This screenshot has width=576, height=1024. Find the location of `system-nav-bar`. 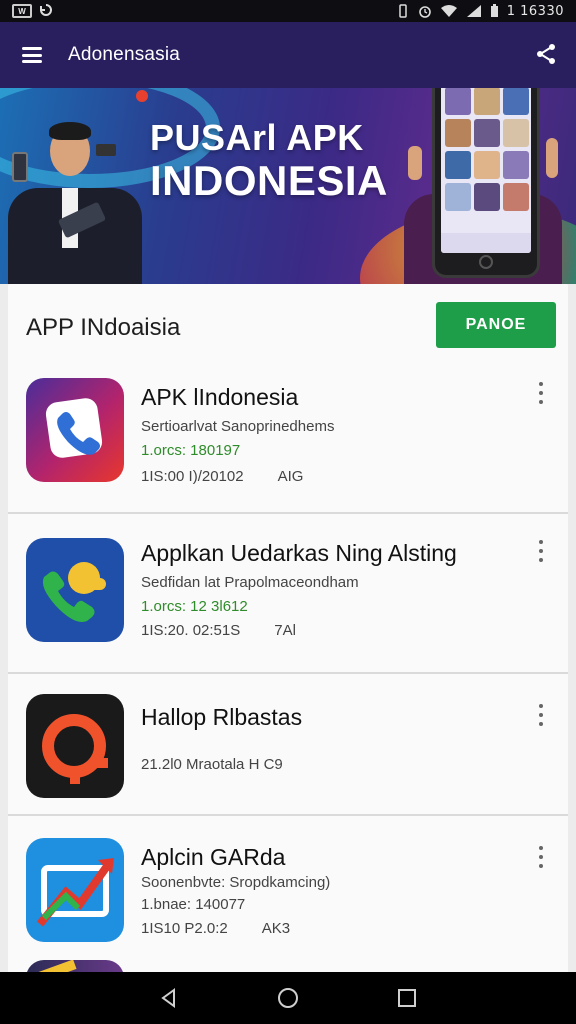

system-nav-bar is located at coordinates (288, 998).